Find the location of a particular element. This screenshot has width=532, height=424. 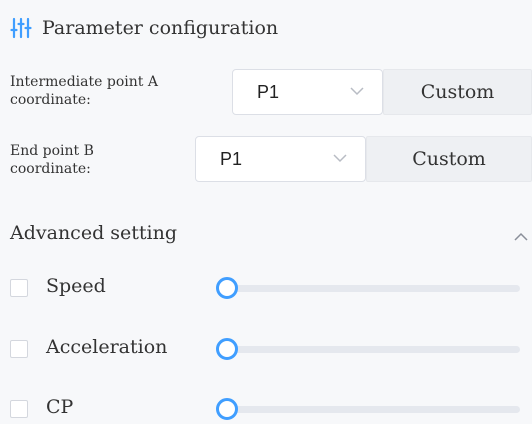

acceleration-label: Acceleration is located at coordinates (107, 347).